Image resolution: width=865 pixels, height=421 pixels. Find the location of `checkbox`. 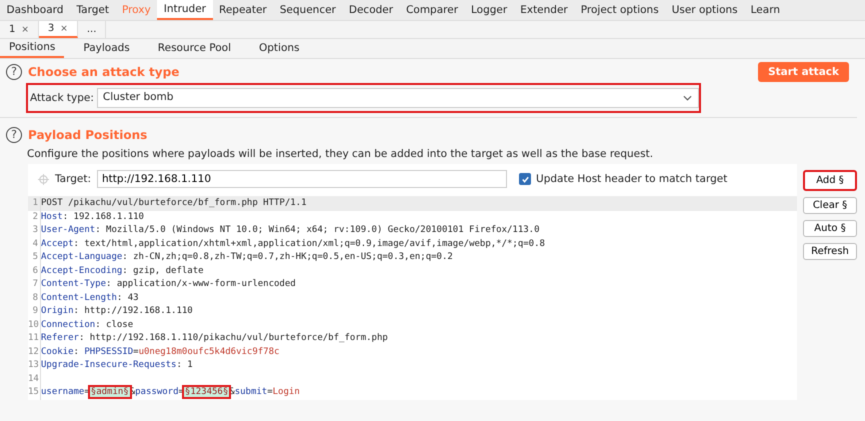

checkbox is located at coordinates (525, 179).